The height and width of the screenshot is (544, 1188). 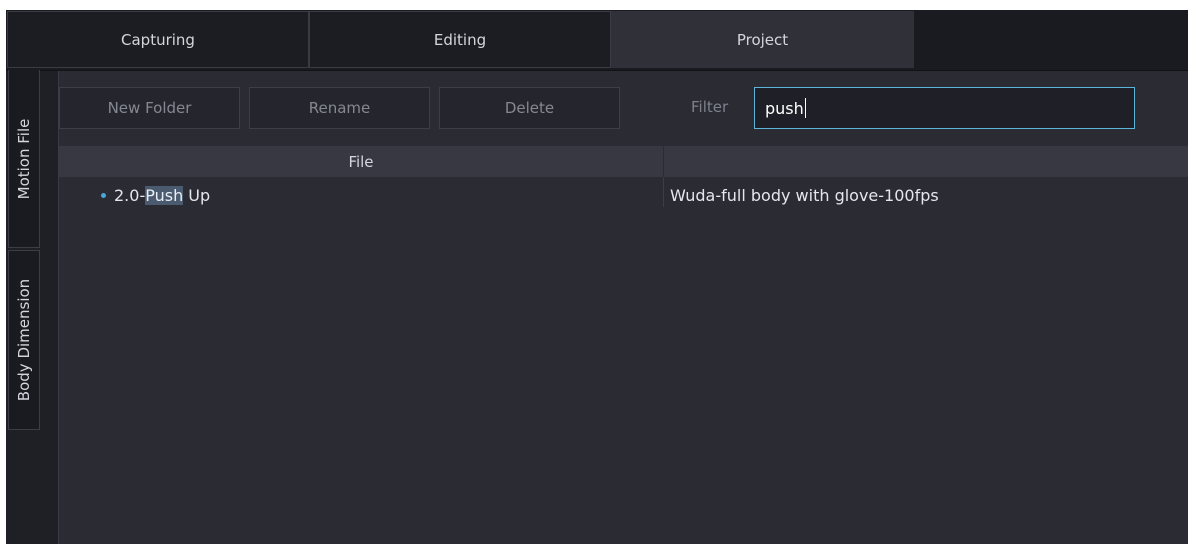 I want to click on file-name-prefix: 2.0-, so click(x=130, y=195).